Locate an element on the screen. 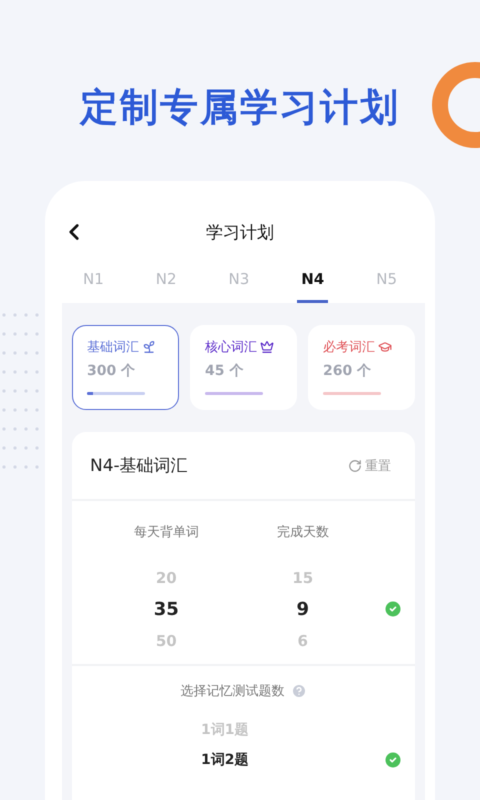  cap-icon is located at coordinates (385, 347).